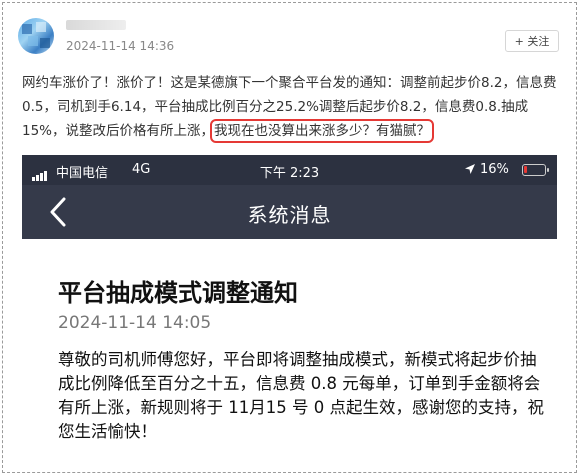  I want to click on post-text-highlight: 我现在也没算出来涨多少？有猫腻？, so click(322, 131).